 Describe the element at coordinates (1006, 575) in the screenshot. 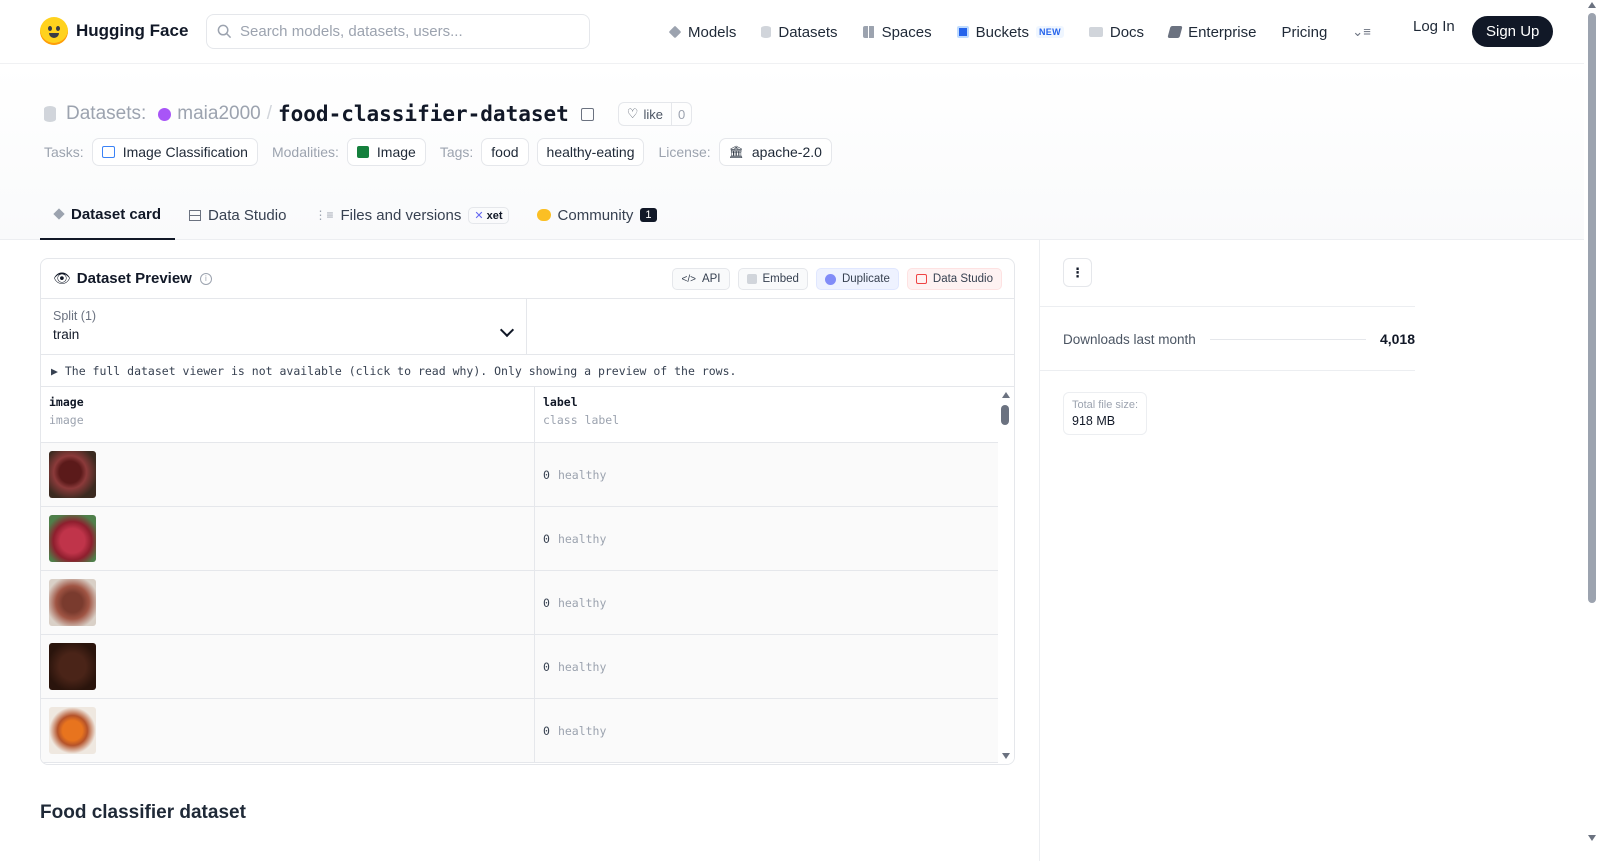

I see `table-scrollbar` at that location.